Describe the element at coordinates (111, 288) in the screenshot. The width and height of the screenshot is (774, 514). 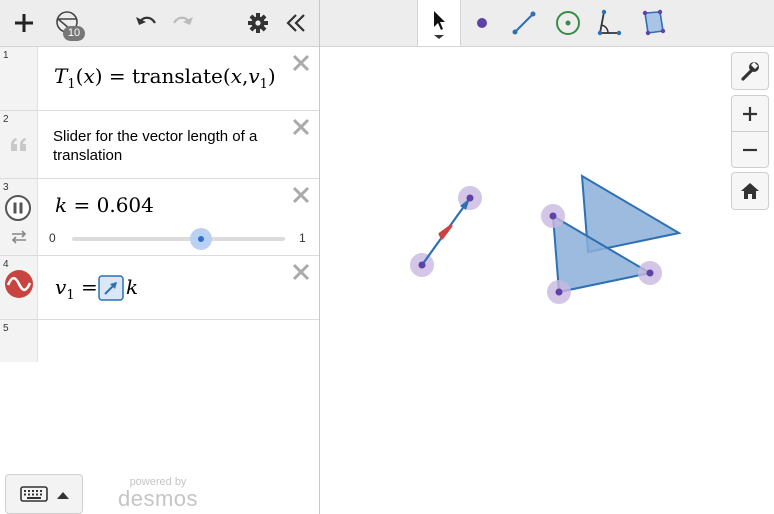
I see `vector-arrow-icon` at that location.